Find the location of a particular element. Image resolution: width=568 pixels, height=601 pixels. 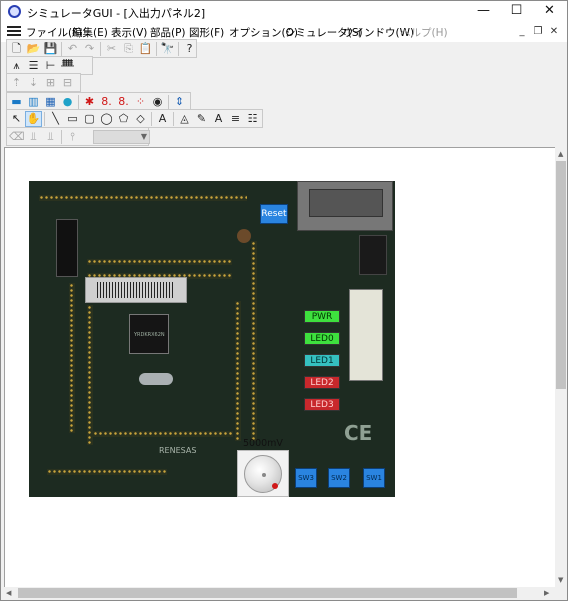

space-horizontal-icon: ⊢ is located at coordinates (50, 66).